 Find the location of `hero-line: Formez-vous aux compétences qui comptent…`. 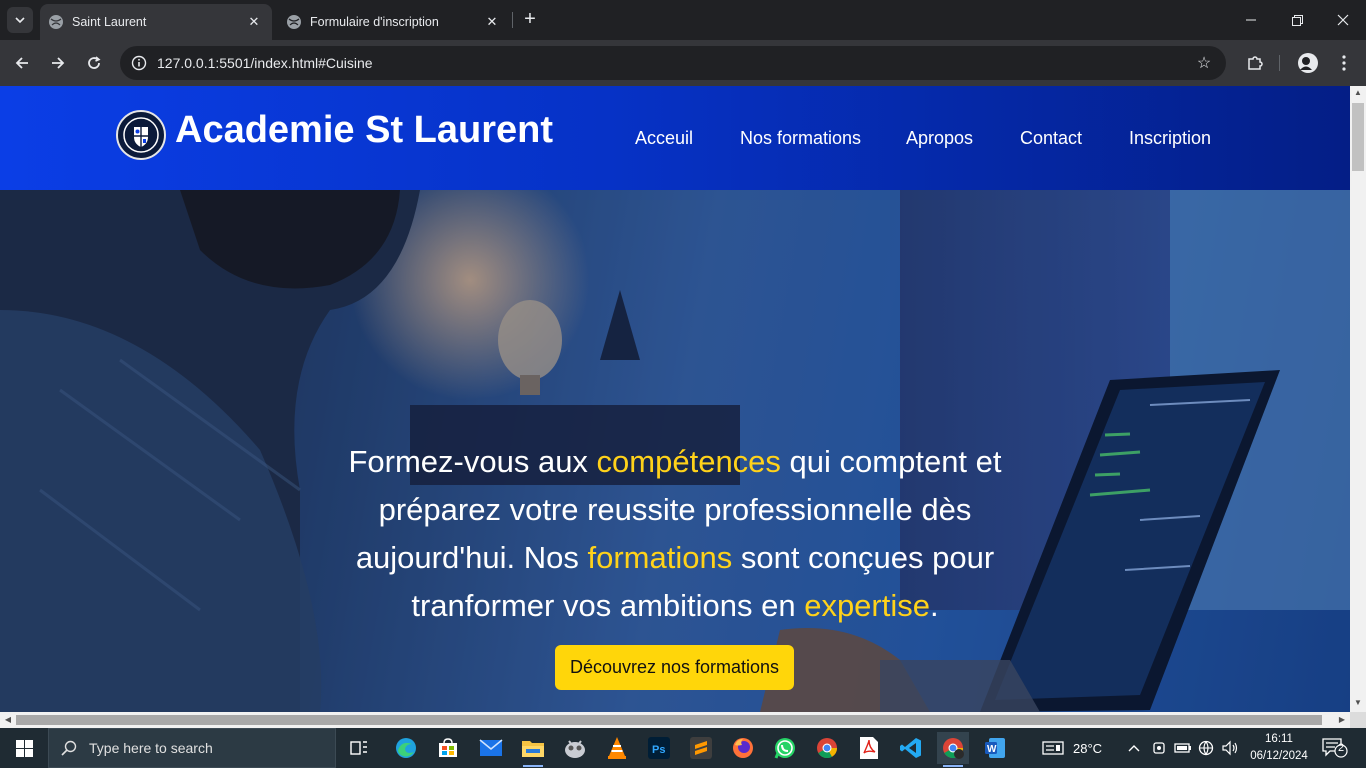

hero-line: Formez-vous aux compétences qui comptent… is located at coordinates (675, 462).